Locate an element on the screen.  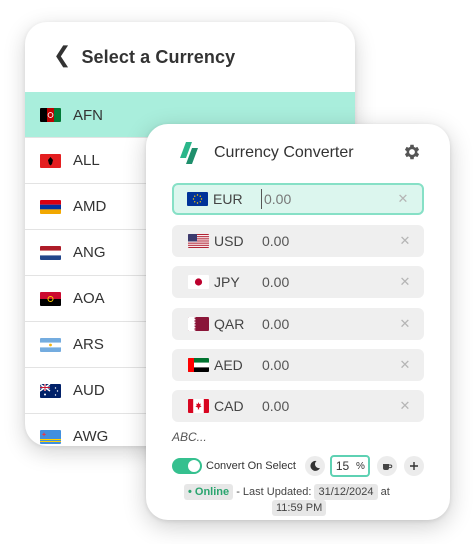
currency-row-qar: QAR 0.00 ✕ is located at coordinates (298, 324).